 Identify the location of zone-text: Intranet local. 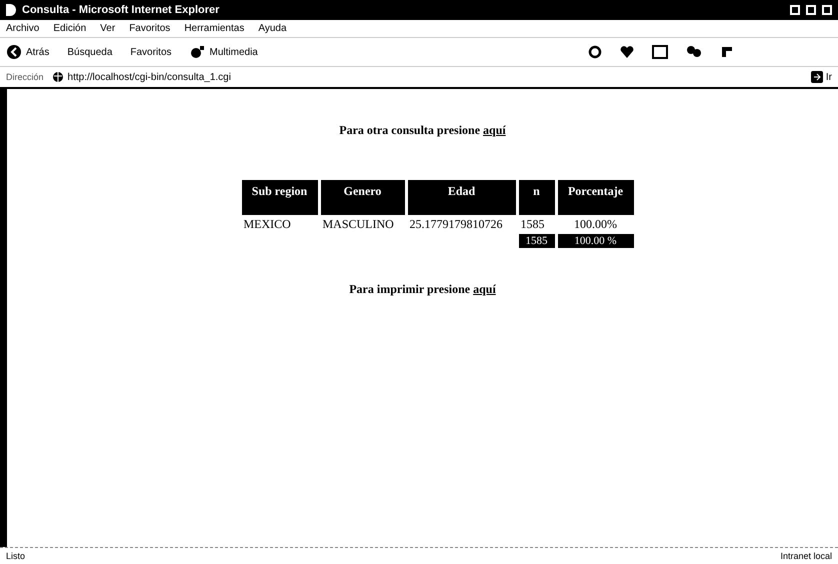
(806, 556).